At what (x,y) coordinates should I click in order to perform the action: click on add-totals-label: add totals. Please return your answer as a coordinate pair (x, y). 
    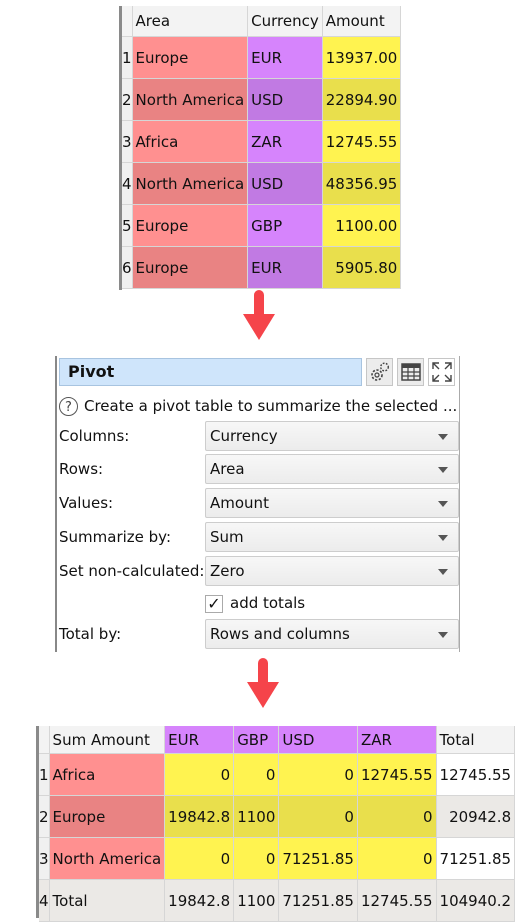
    Looking at the image, I should click on (268, 603).